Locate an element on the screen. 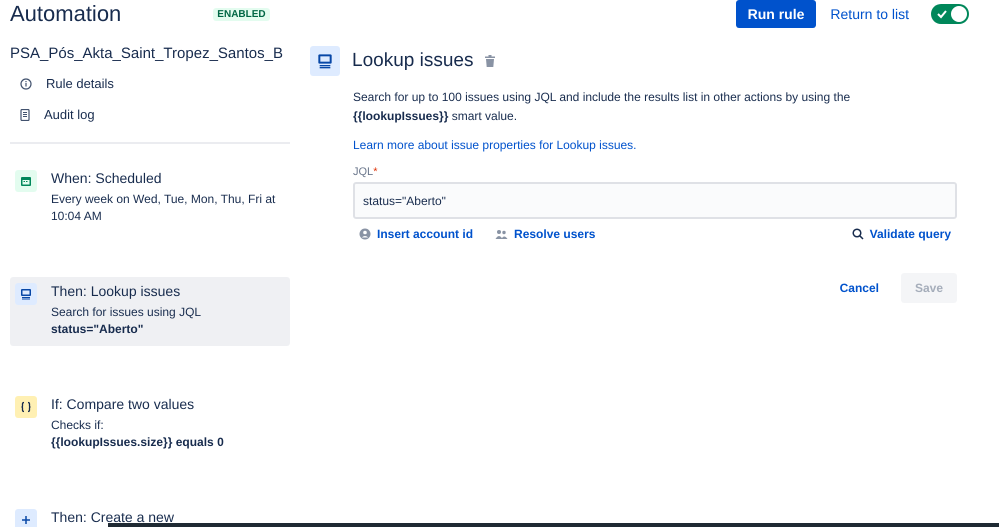  rule-toggle is located at coordinates (950, 14).